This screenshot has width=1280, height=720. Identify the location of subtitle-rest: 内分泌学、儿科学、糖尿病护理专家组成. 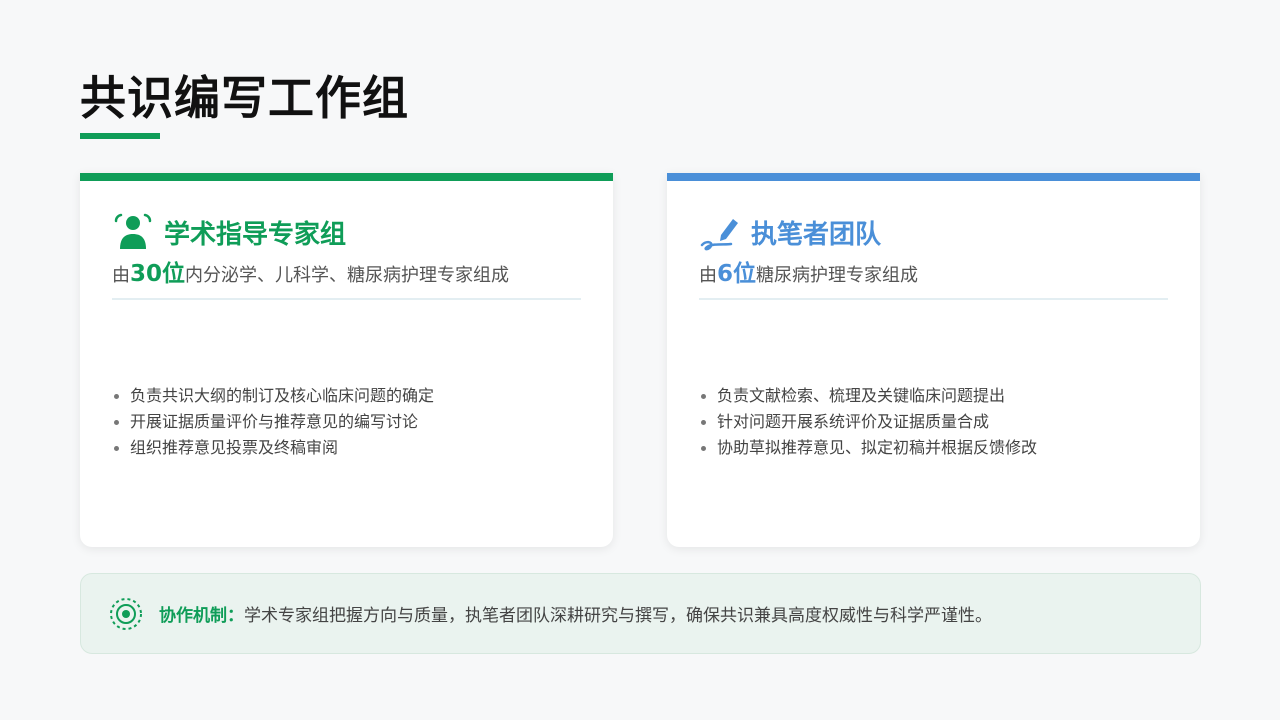
(347, 275).